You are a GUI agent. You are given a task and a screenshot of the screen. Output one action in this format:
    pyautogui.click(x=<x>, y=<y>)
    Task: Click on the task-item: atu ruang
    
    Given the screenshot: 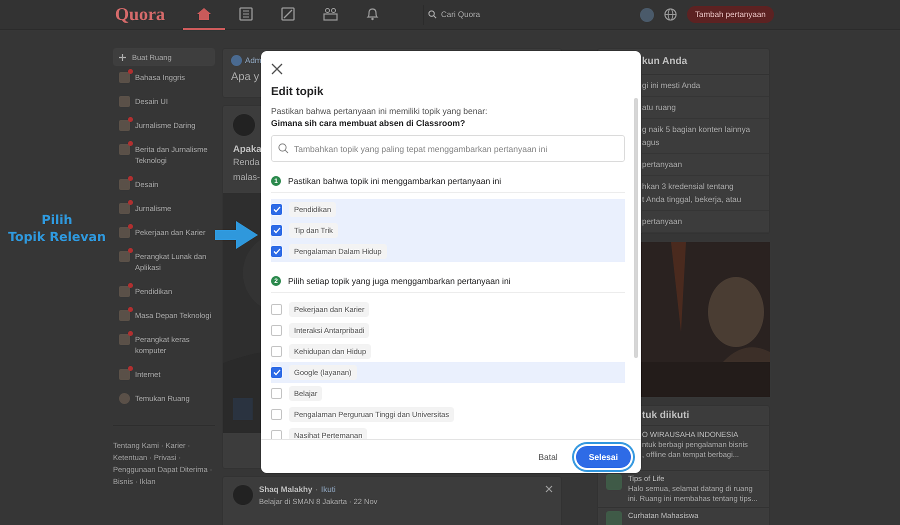 What is the action you would take?
    pyautogui.click(x=705, y=108)
    